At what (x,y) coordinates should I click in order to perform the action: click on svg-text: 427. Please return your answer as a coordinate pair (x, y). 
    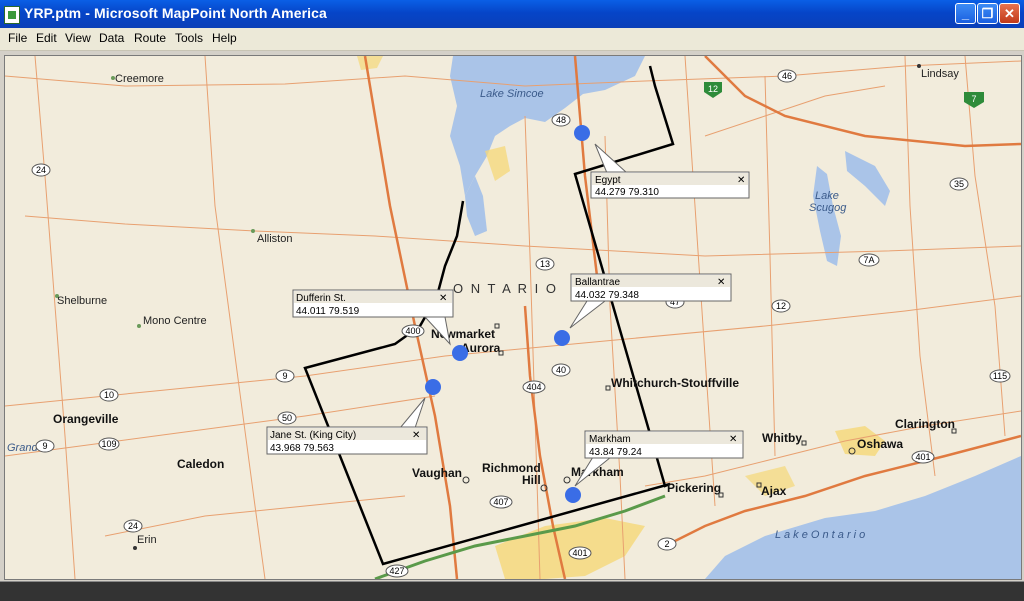
    Looking at the image, I should click on (396, 571).